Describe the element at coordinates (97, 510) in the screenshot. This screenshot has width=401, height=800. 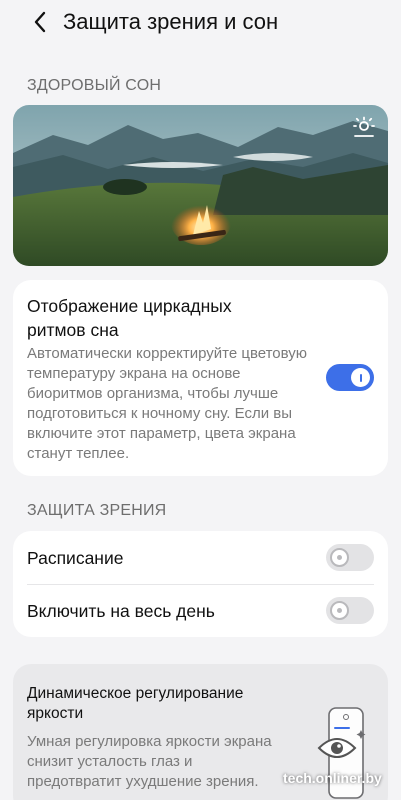
I see `section-label-eye-protection: ЗАЩИТА ЗРЕНИЯ` at that location.